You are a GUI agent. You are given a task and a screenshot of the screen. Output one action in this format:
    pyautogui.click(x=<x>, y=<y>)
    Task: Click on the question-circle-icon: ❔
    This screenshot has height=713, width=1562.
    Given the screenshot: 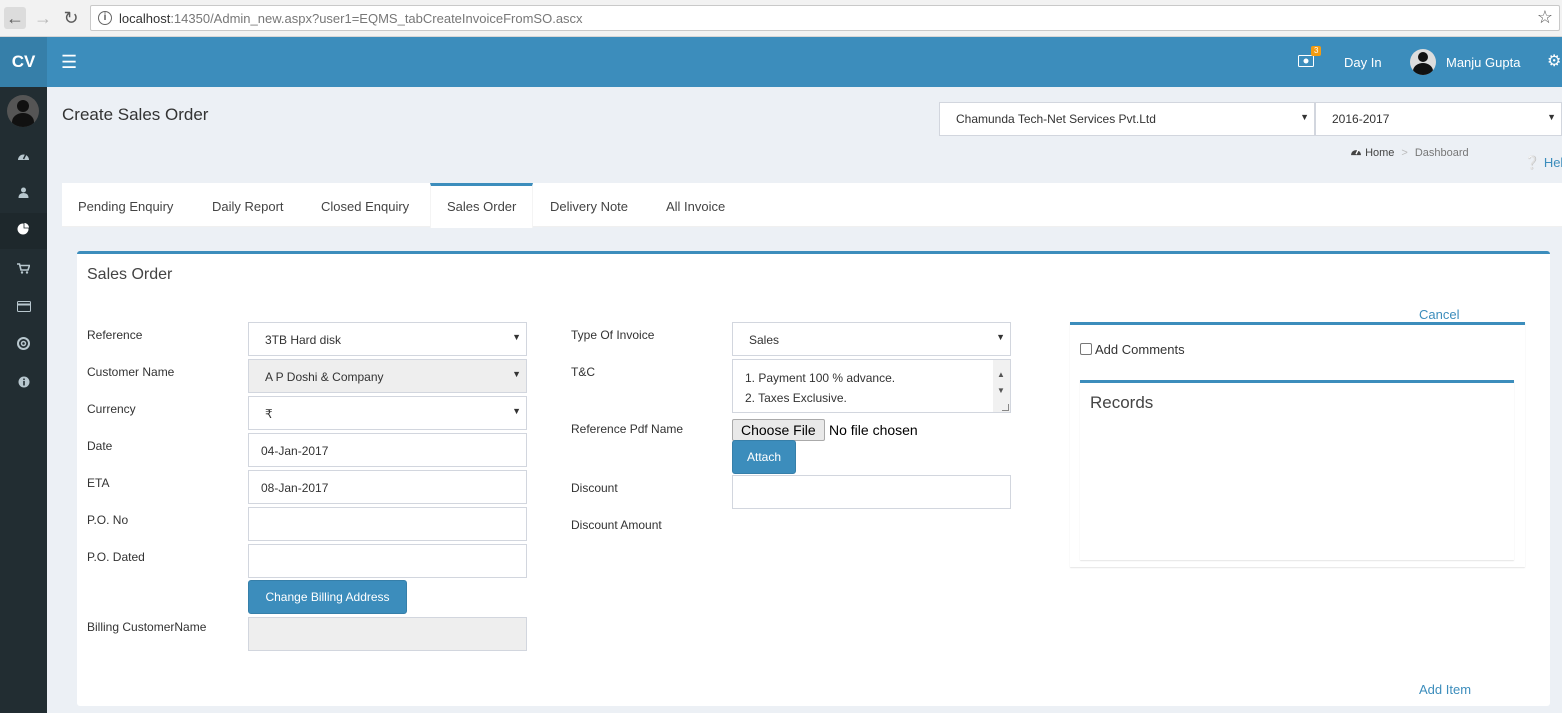 What is the action you would take?
    pyautogui.click(x=1532, y=162)
    